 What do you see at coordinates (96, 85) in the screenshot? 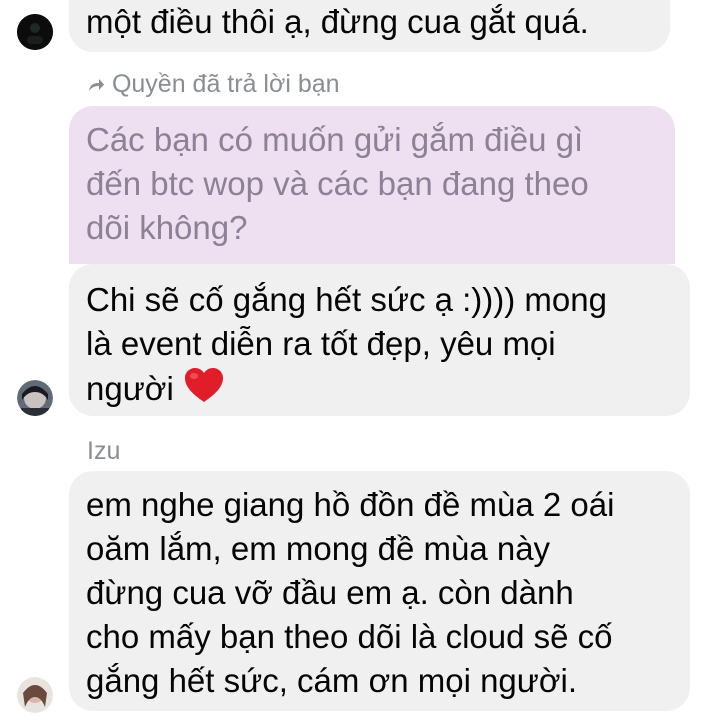
I see `reply-arrow-icon` at bounding box center [96, 85].